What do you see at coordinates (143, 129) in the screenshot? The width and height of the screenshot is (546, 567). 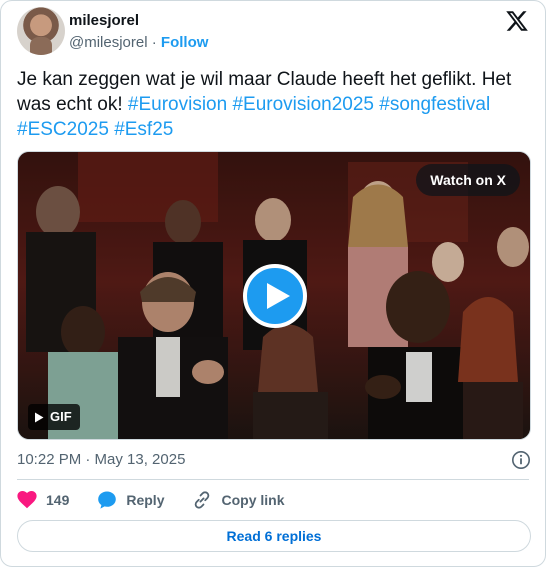 I see `hashtag-esf25: #Esf25` at bounding box center [143, 129].